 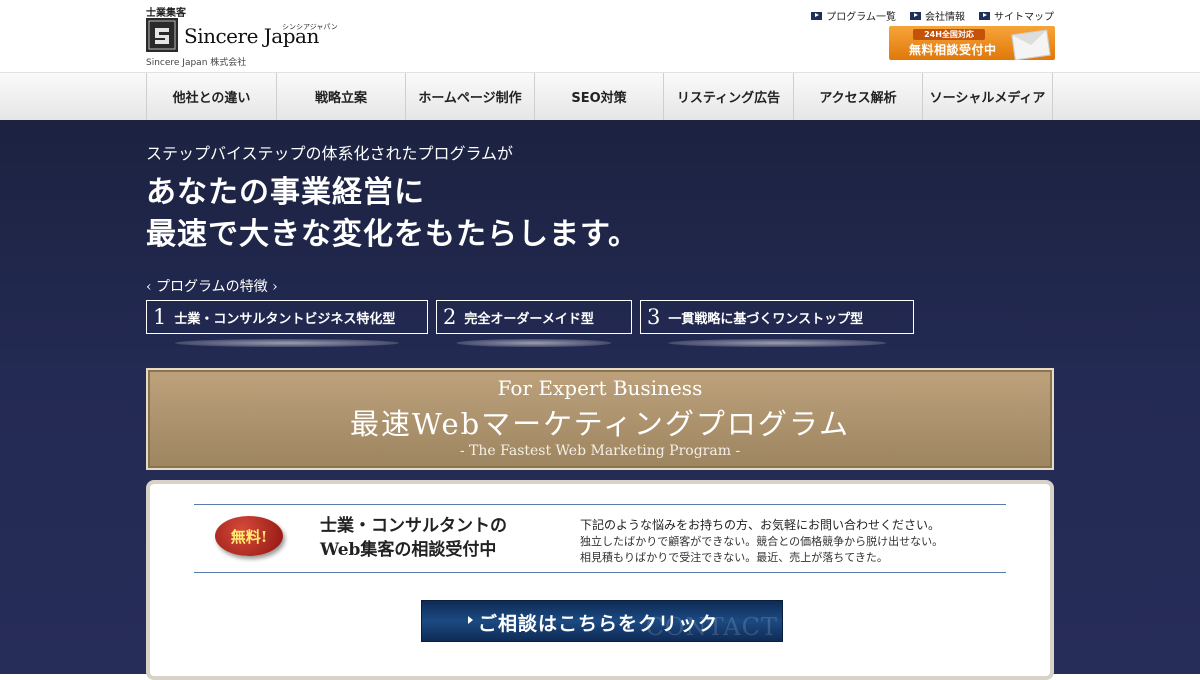 I want to click on program-banner-title: 最速Webマーケティングプログラム, so click(x=600, y=424).